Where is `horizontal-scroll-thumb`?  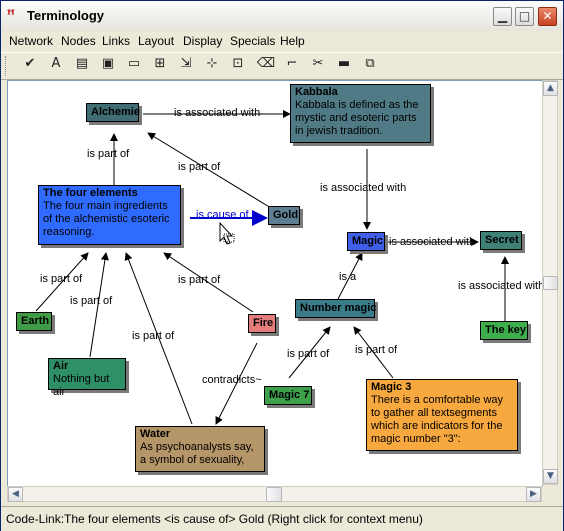
horizontal-scroll-thumb is located at coordinates (274, 494).